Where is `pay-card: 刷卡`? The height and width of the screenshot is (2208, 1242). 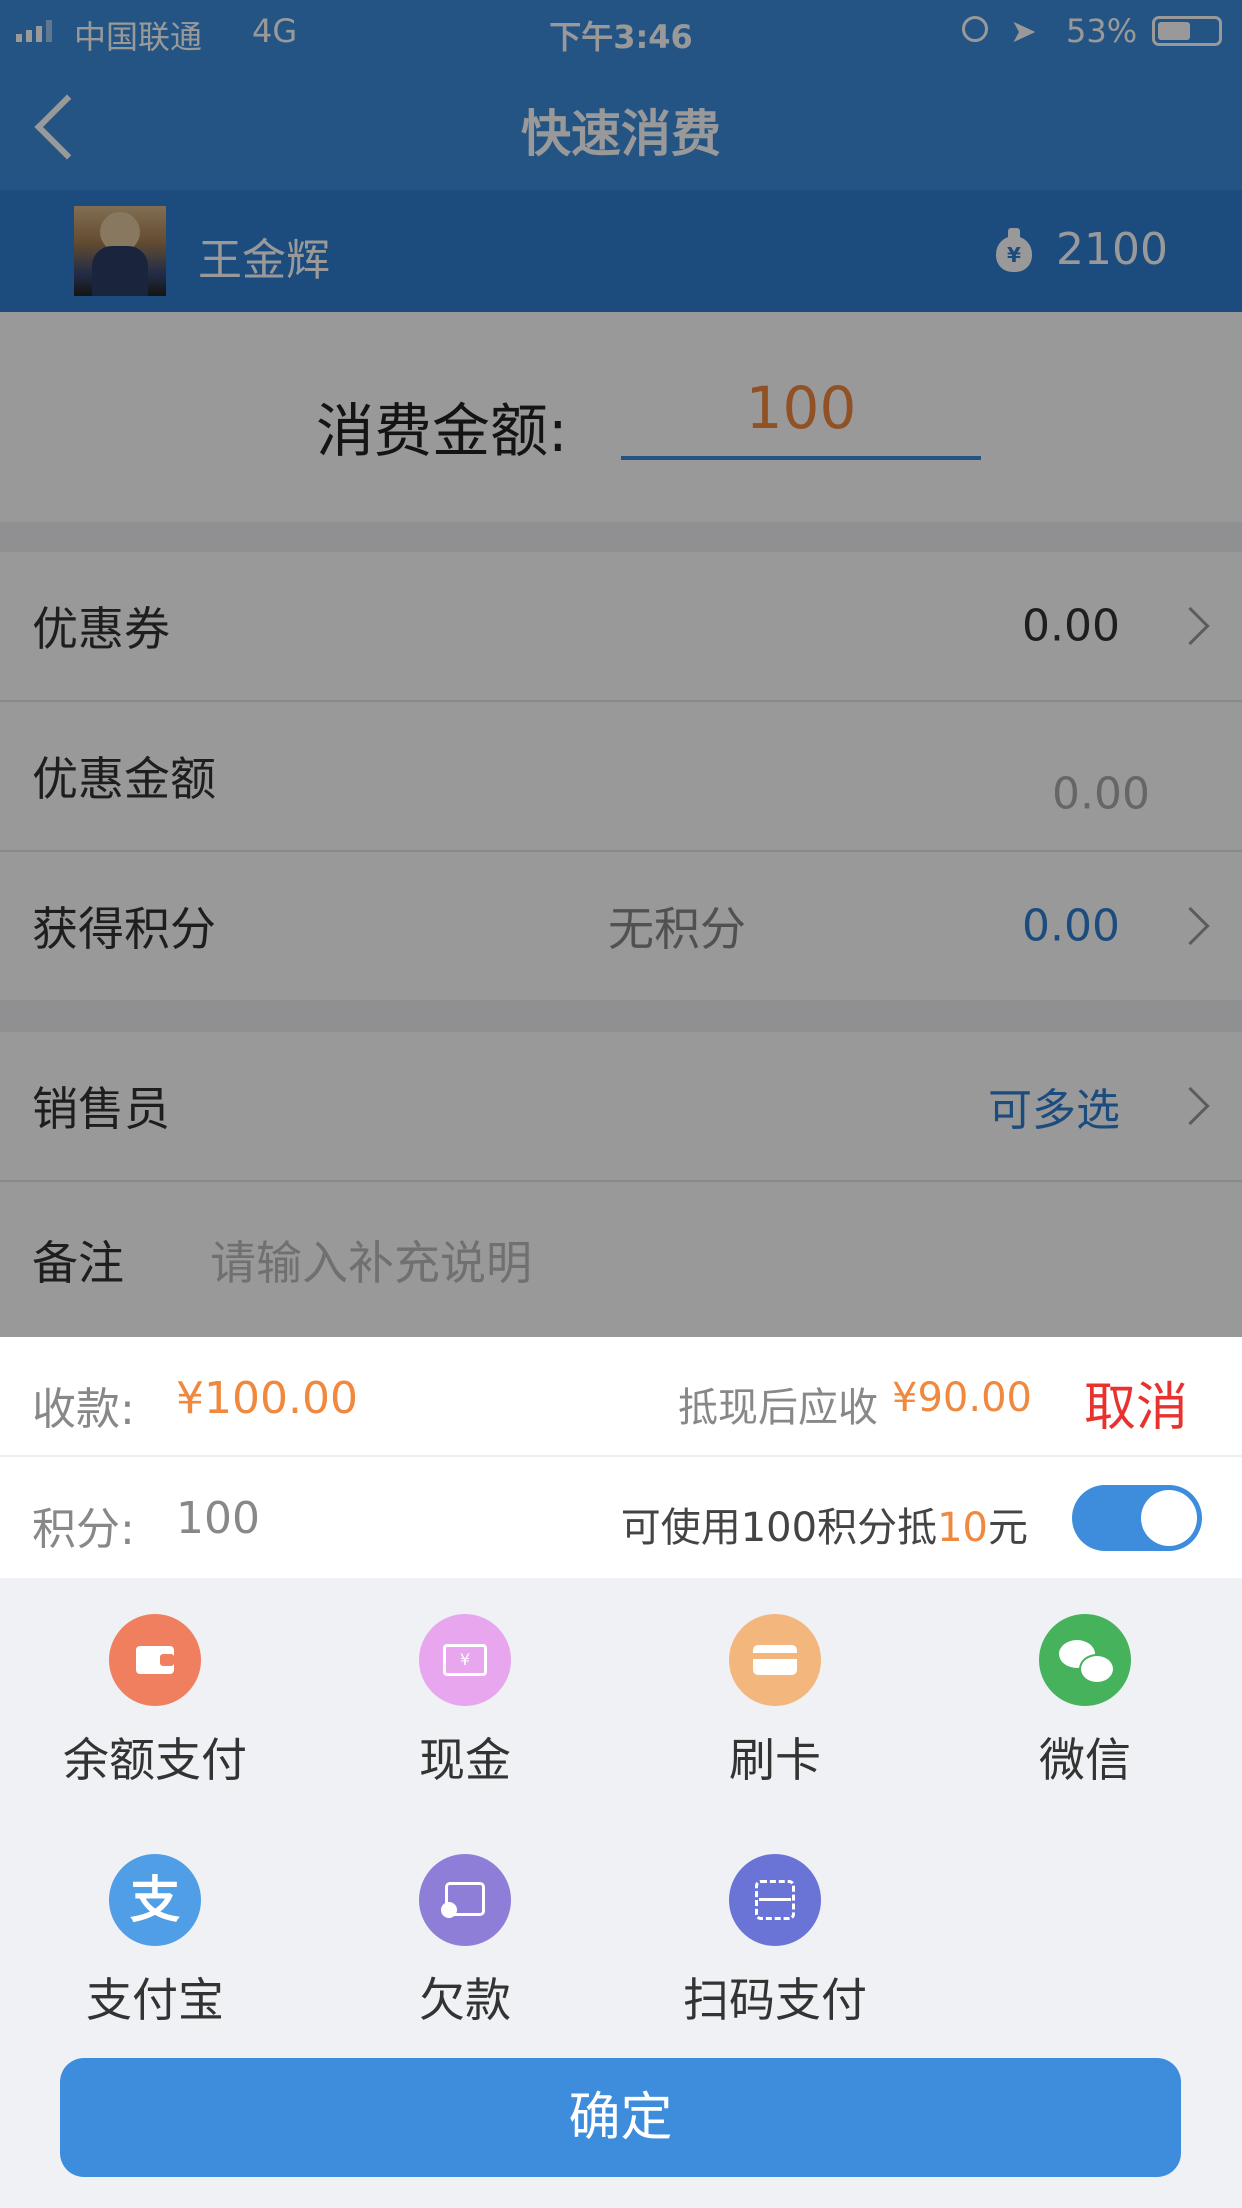 pay-card: 刷卡 is located at coordinates (775, 1702).